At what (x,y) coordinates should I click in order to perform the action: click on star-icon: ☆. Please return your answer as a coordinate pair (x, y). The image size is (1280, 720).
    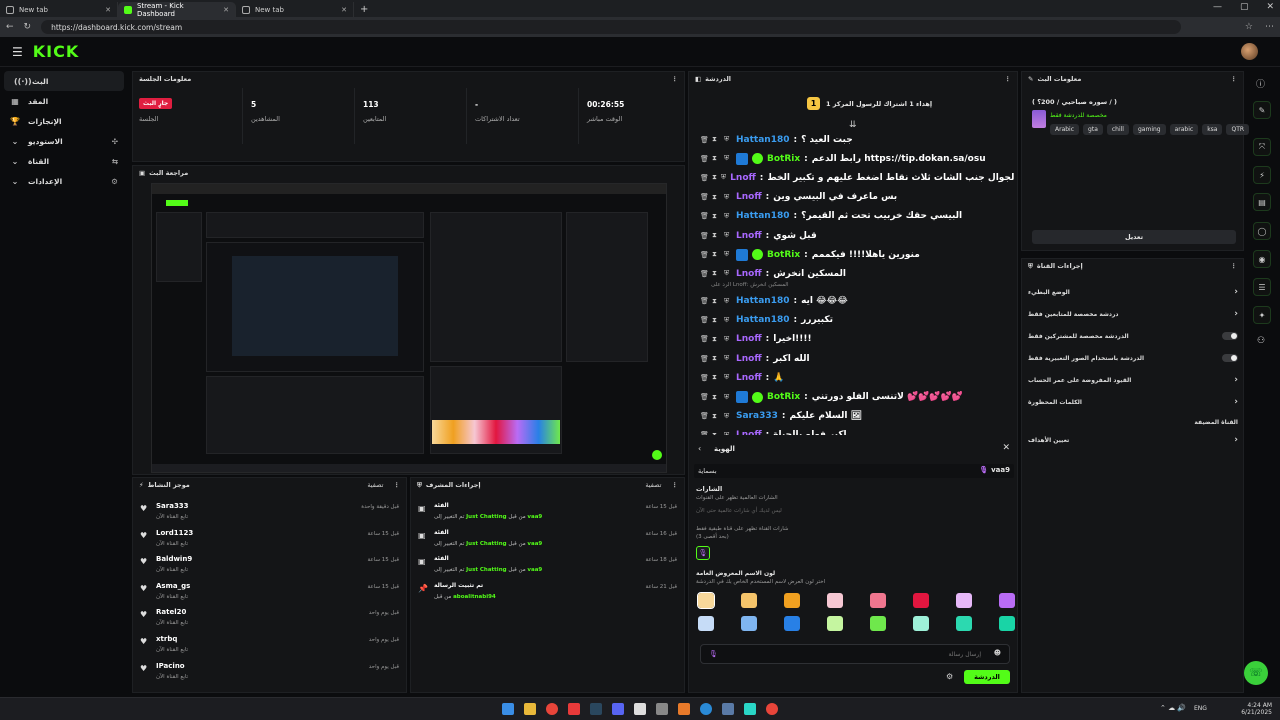
    Looking at the image, I should click on (1249, 27).